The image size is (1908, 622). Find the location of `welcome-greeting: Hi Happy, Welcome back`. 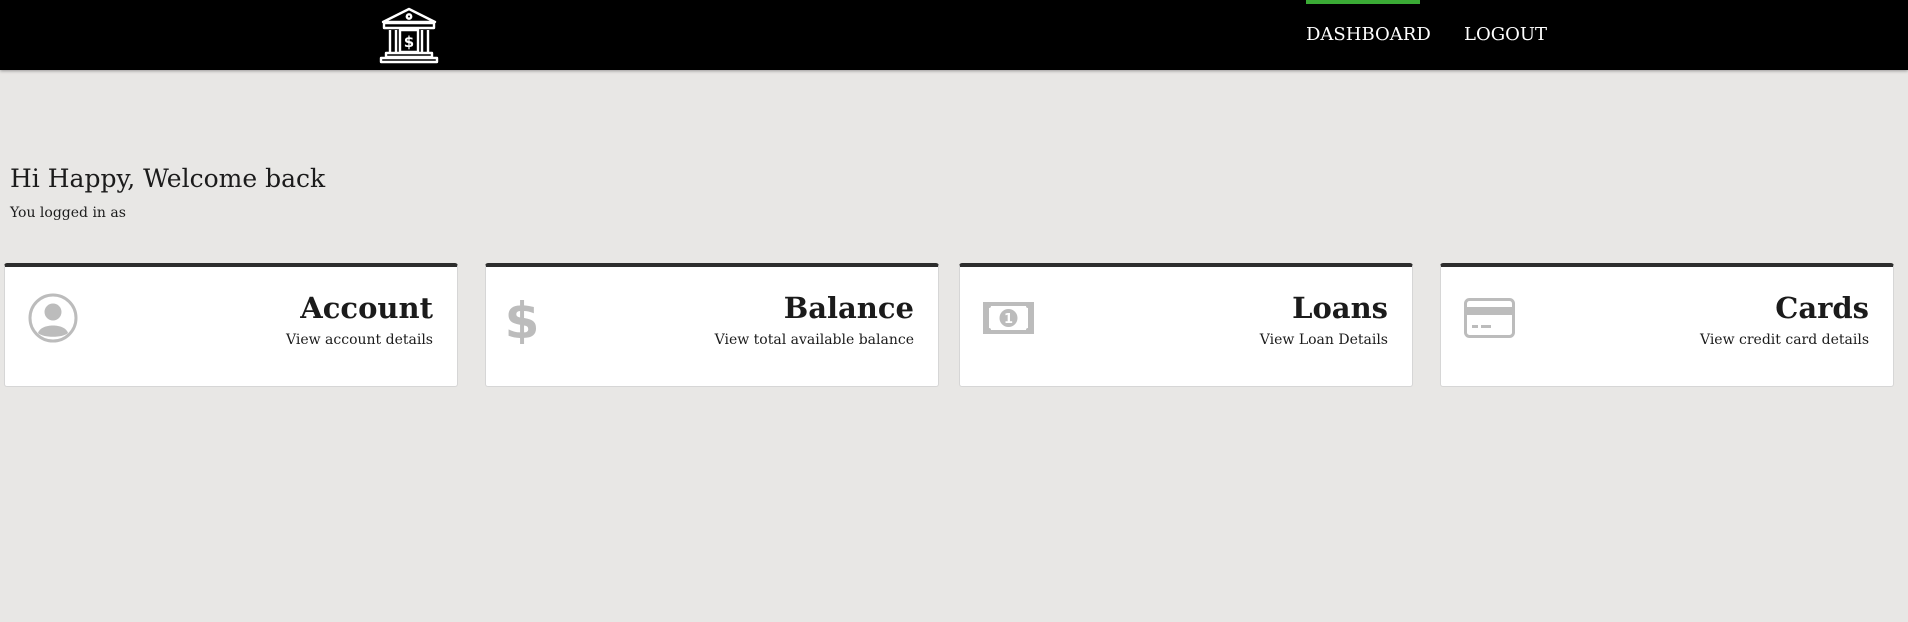

welcome-greeting: Hi Happy, Welcome back is located at coordinates (168, 178).